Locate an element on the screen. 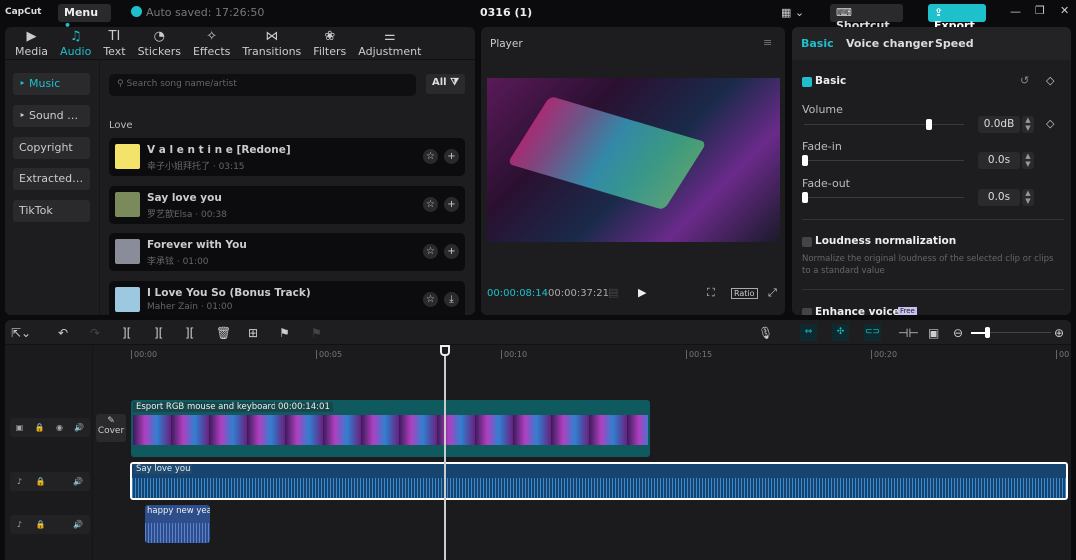  eye-icon: ◉ is located at coordinates (59, 427).